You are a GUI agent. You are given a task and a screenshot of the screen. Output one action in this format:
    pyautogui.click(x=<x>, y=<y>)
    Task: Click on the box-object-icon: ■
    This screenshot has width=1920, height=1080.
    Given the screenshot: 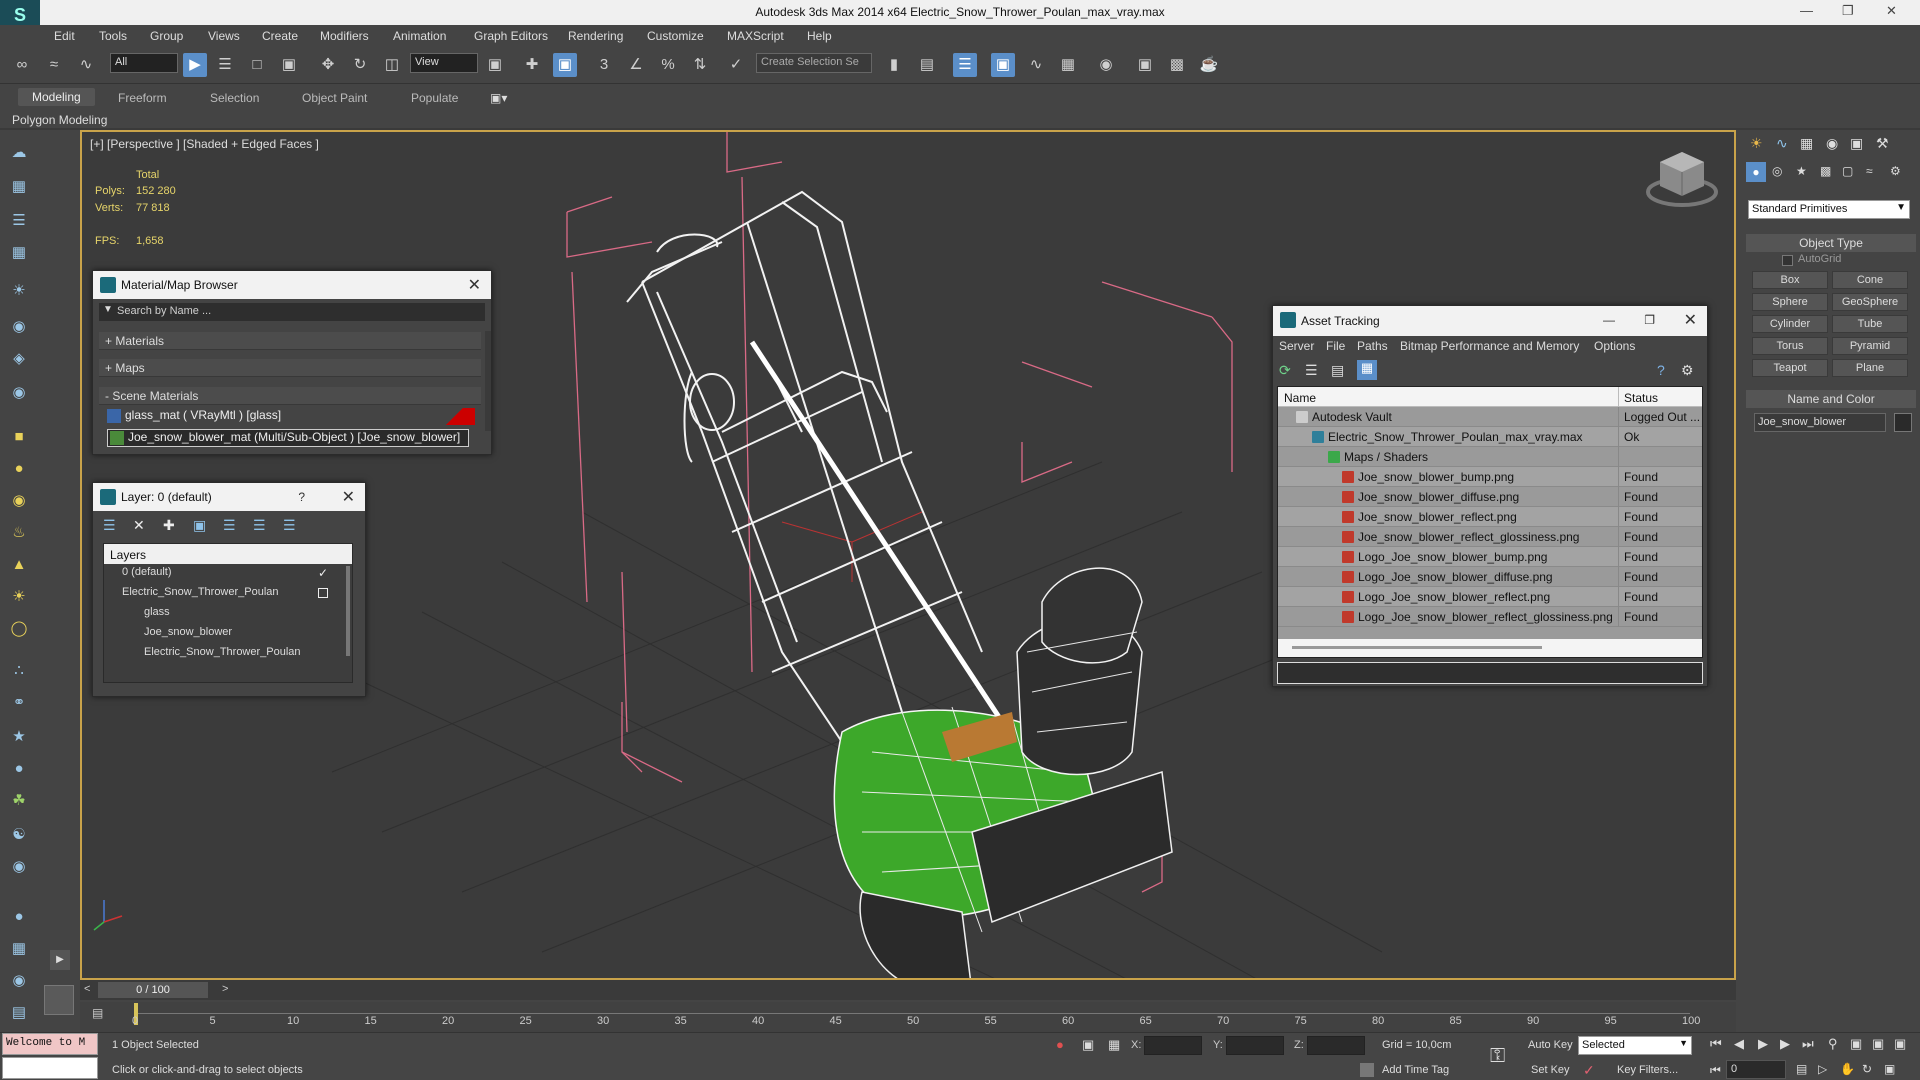 What is the action you would take?
    pyautogui.click(x=19, y=437)
    